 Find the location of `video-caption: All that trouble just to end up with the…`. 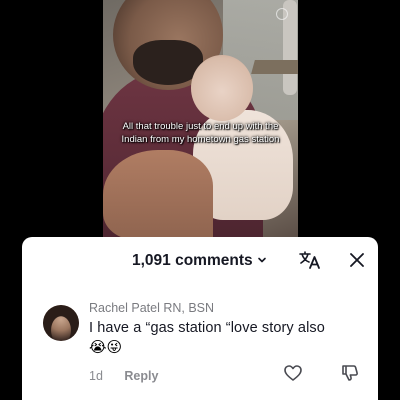

video-caption: All that trouble just to end up with the… is located at coordinates (200, 133).